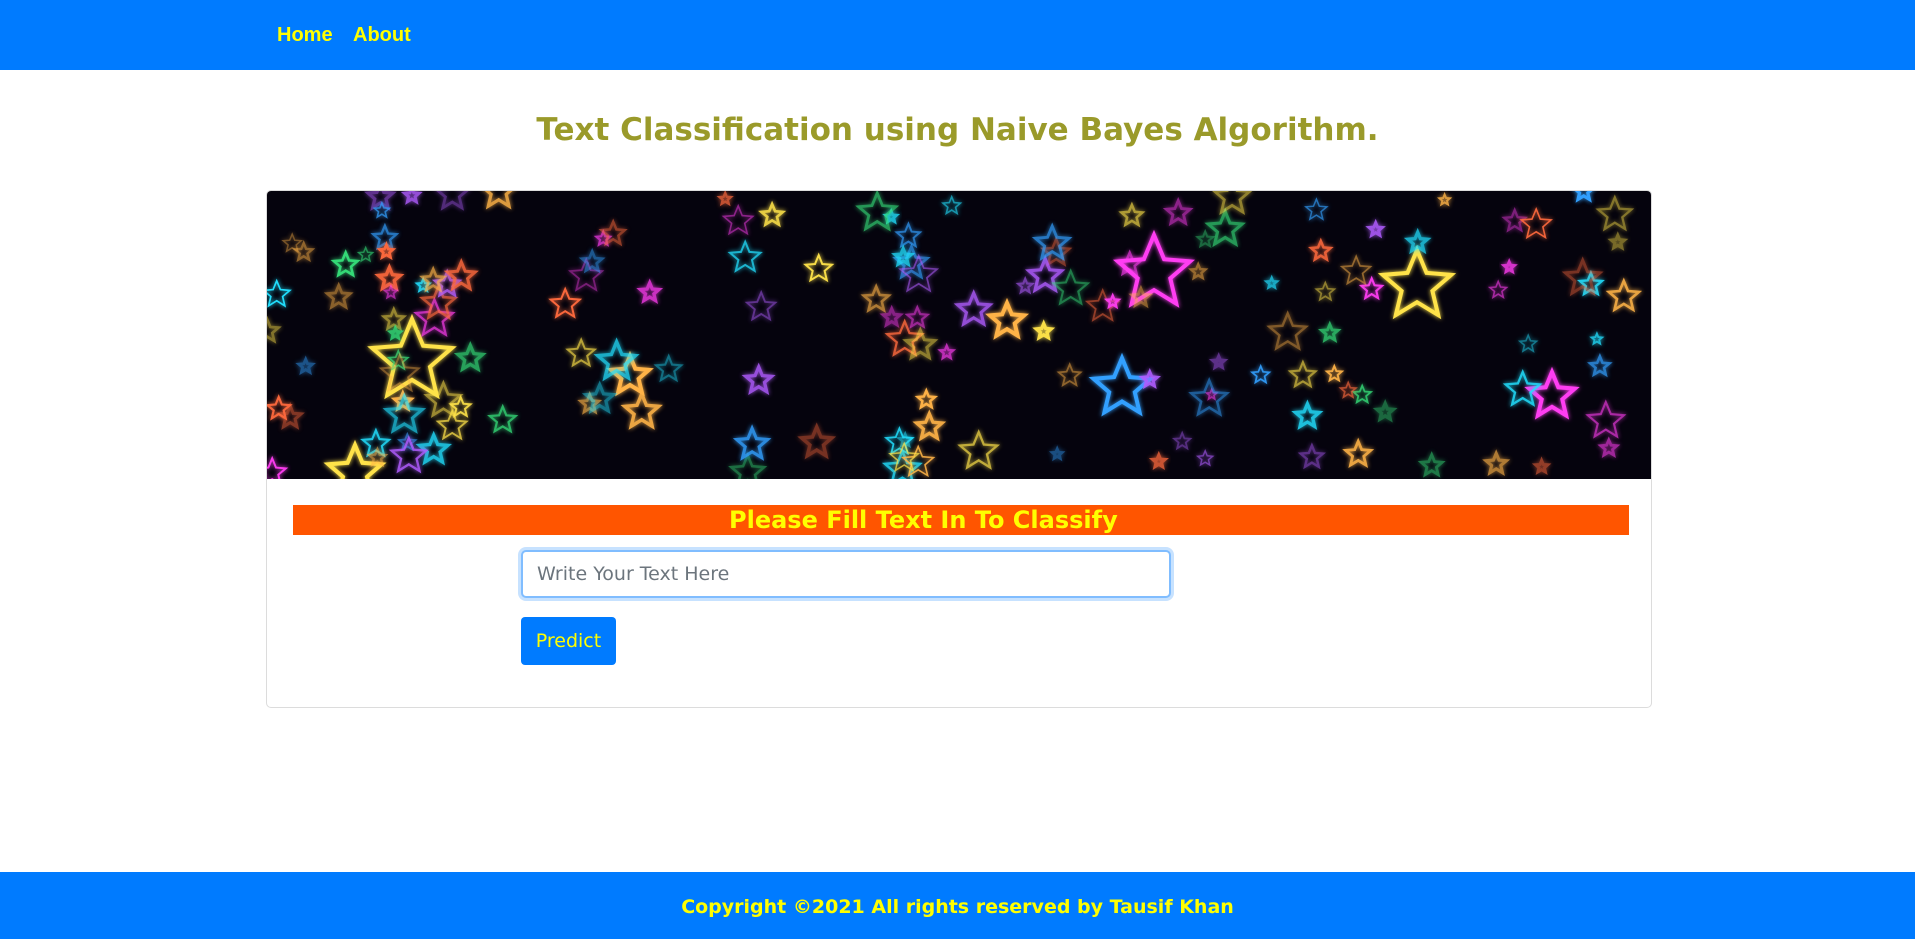  Describe the element at coordinates (305, 35) in the screenshot. I see `nav-link-home: Home` at that location.